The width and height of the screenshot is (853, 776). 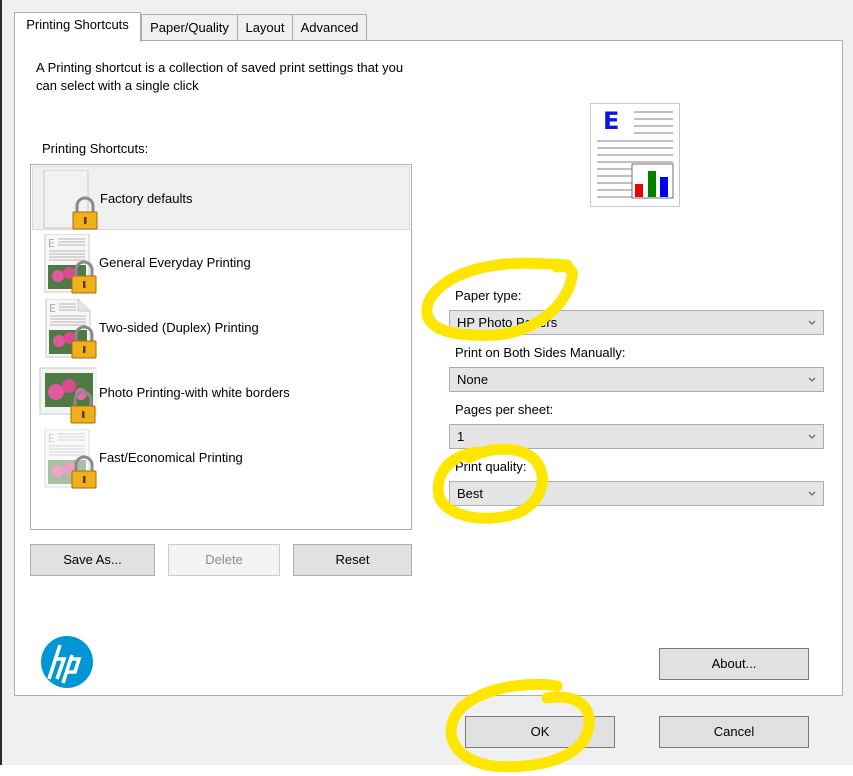 What do you see at coordinates (71, 329) in the screenshot?
I see `duplex-document-locked-icon: E` at bounding box center [71, 329].